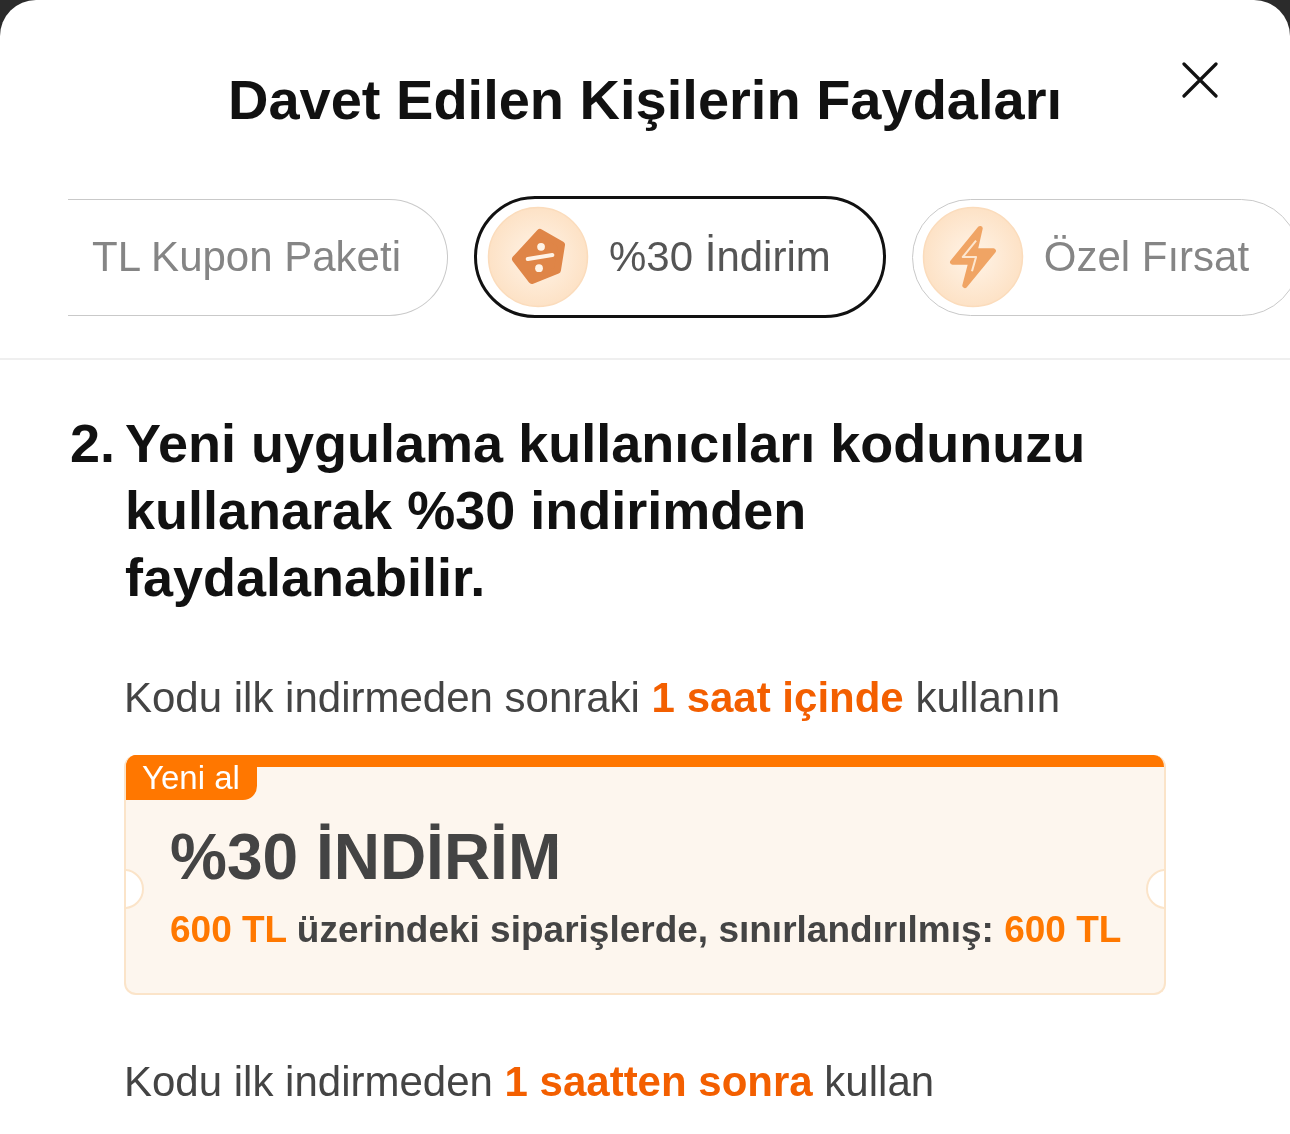 This screenshot has width=1290, height=1134. I want to click on benefit-heading: Yeni uygulama kullanıcıları kodunuzu kullanarak %30 indirimden faydalanabilir., so click(606, 510).